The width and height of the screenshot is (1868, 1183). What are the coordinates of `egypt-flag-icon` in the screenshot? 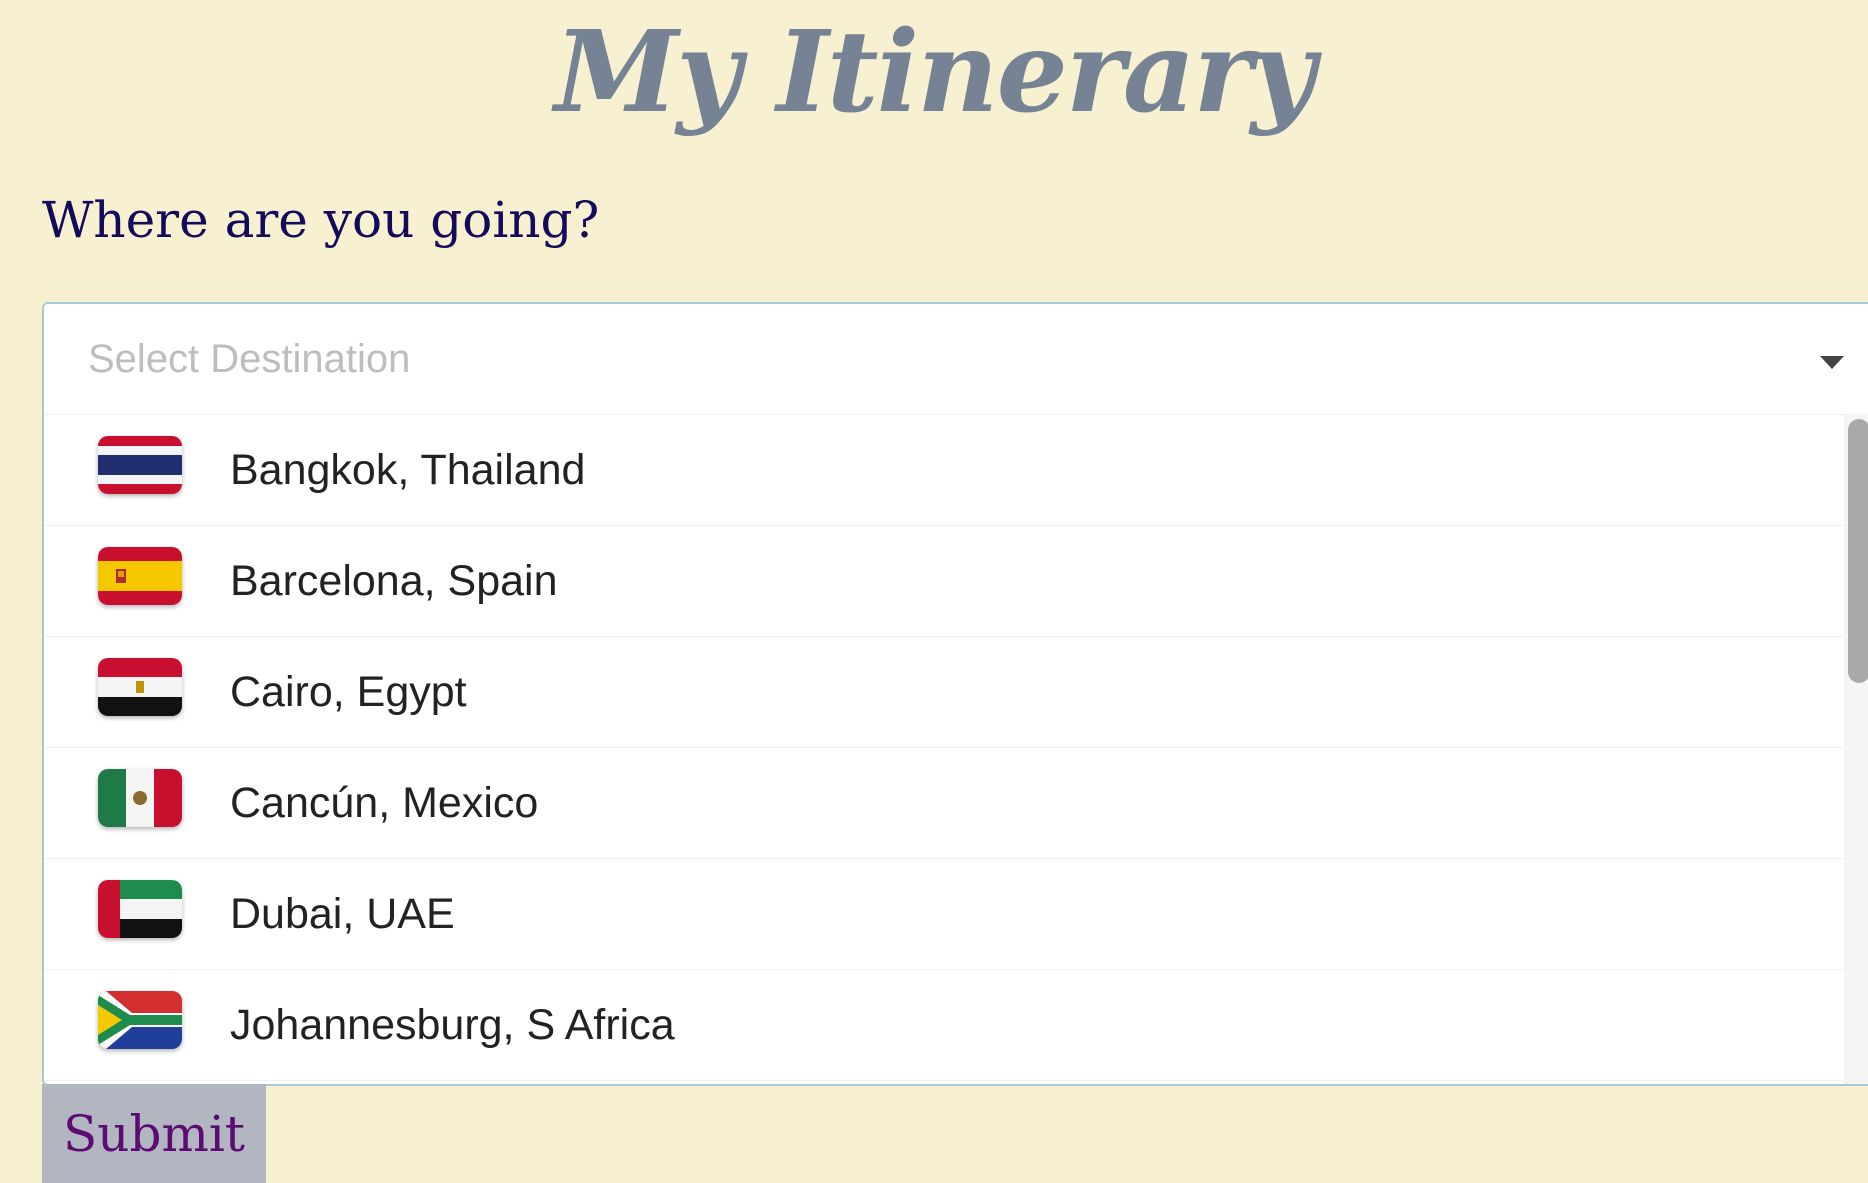 It's located at (140, 687).